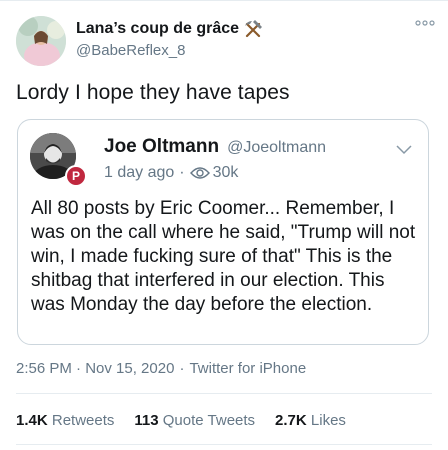  I want to click on top-divider, so click(224, 0).